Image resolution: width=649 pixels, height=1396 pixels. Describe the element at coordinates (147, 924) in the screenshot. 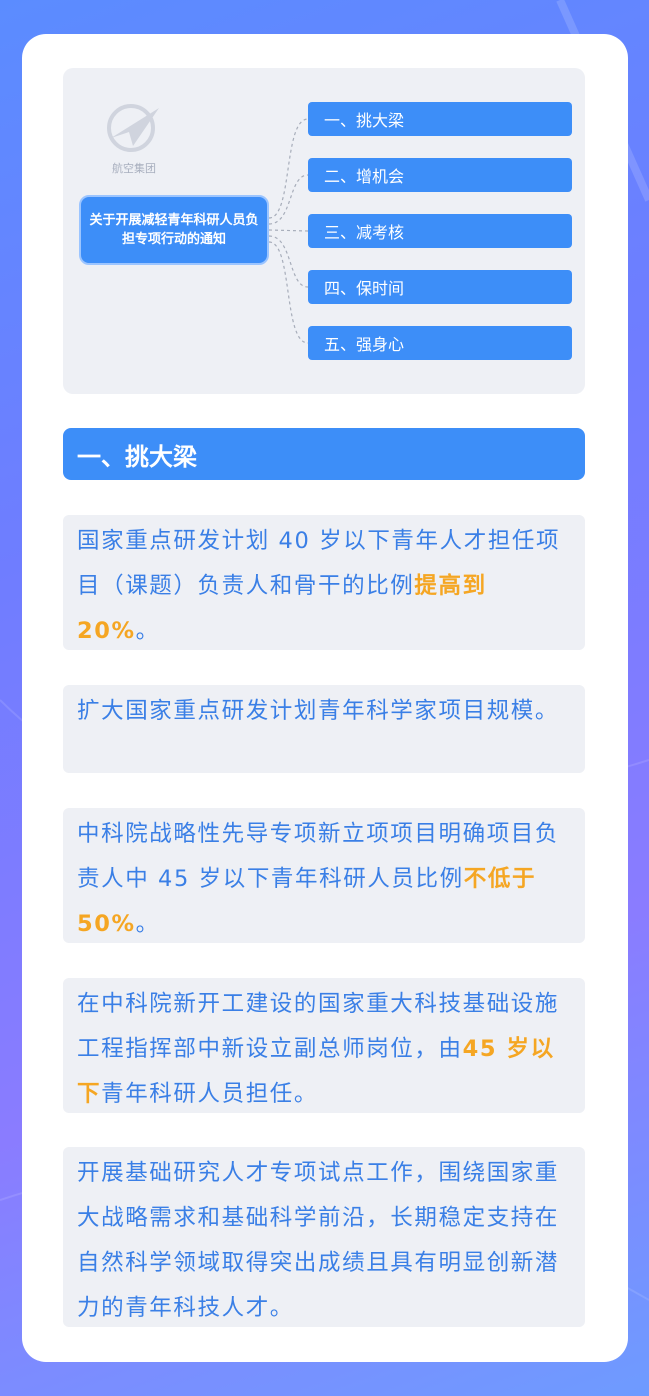

I see `paragraph-3-end: 。` at that location.